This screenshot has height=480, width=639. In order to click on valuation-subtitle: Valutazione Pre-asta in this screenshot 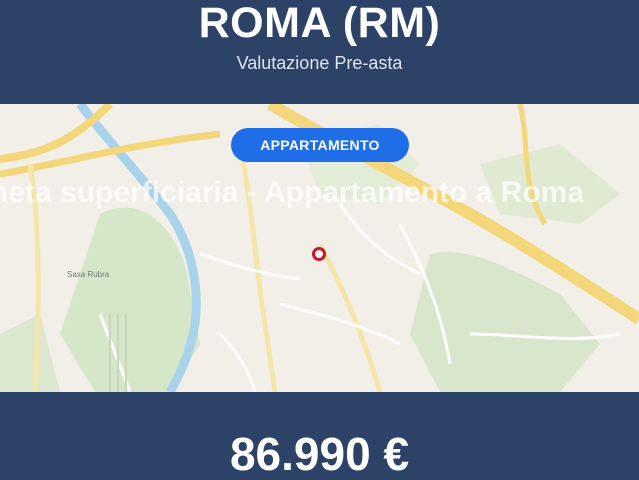, I will do `click(319, 63)`.